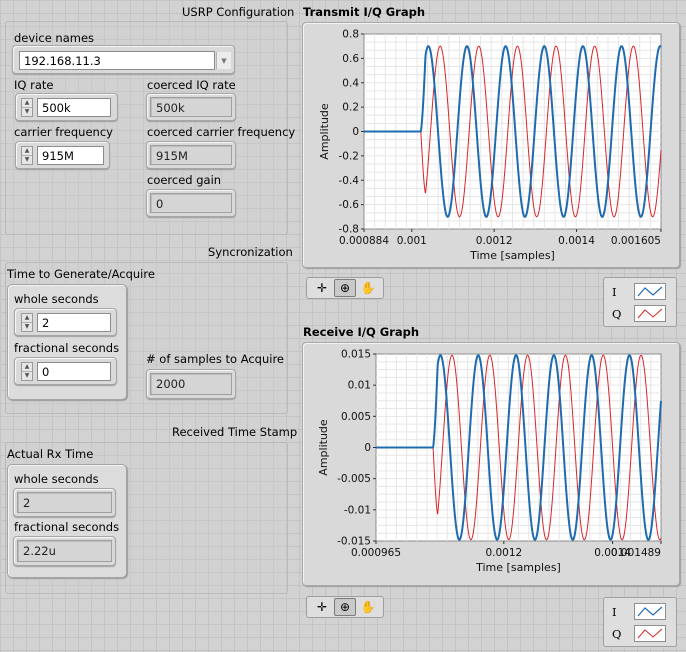  Describe the element at coordinates (364, 241) in the screenshot. I see `x-tick-label: 0.000884` at that location.